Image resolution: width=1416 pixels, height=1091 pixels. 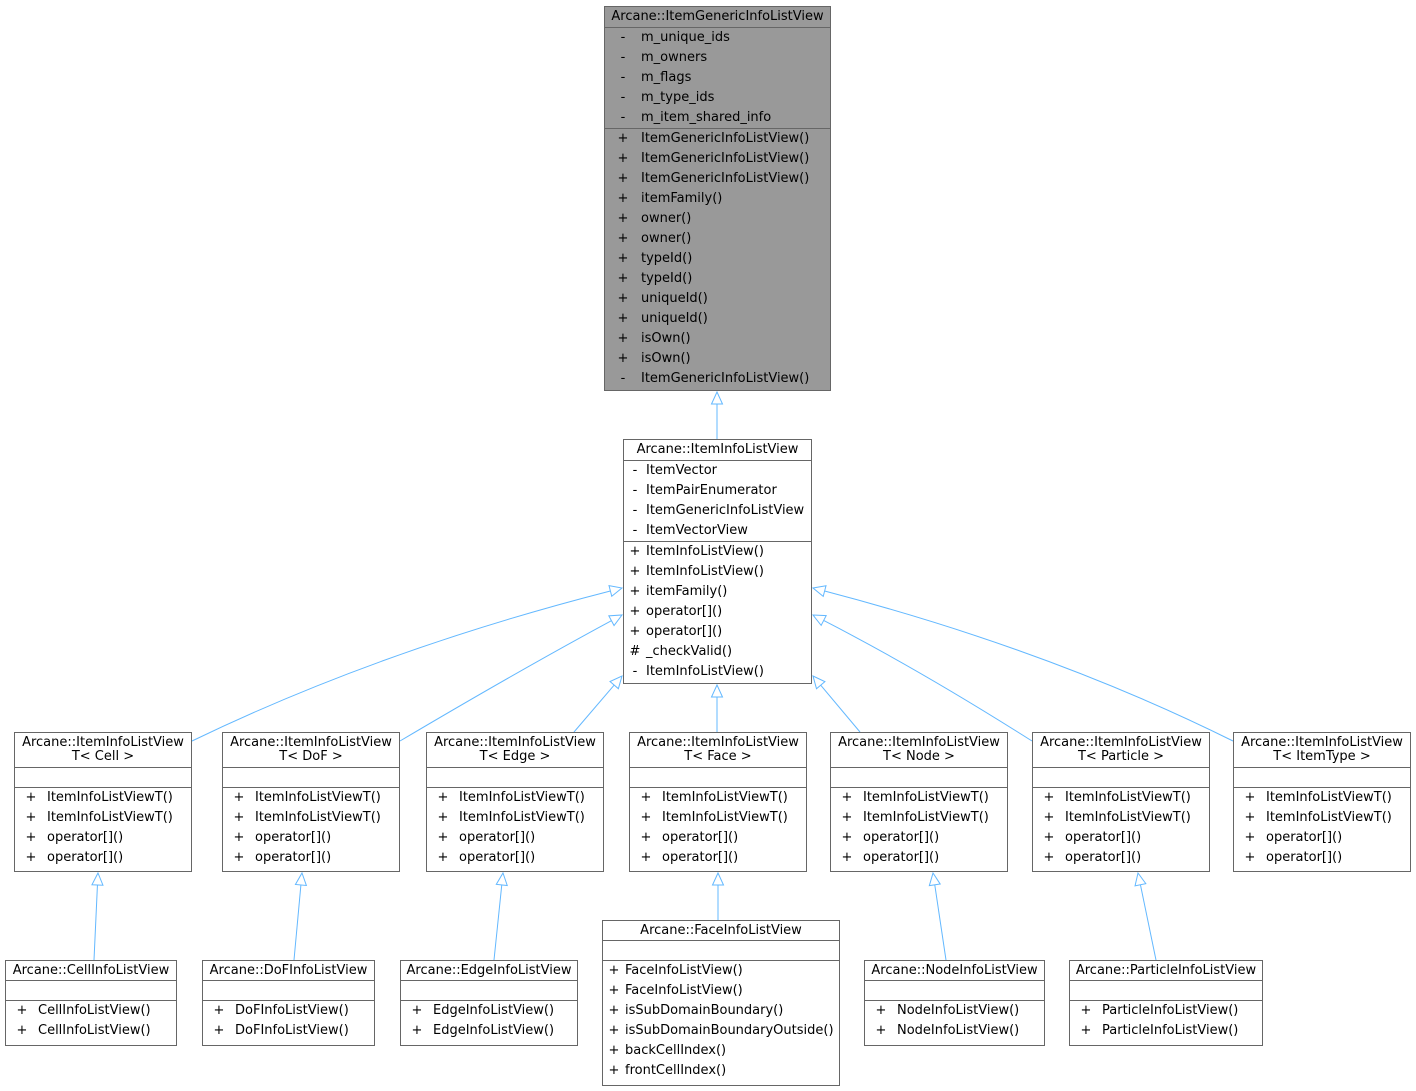 I want to click on class-title: Arcane::ItemInfoListView T< Node >, so click(x=919, y=750).